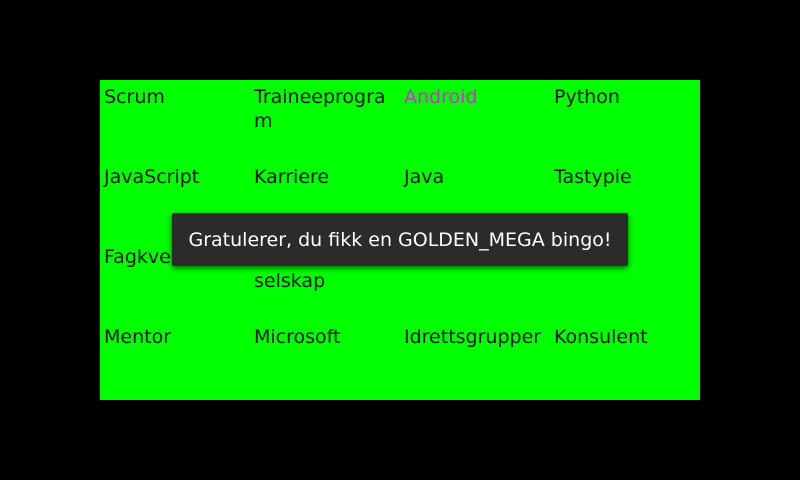  Describe the element at coordinates (473, 337) in the screenshot. I see `bingo-cell-idrettsgrupper: Idrettsgrupper` at that location.